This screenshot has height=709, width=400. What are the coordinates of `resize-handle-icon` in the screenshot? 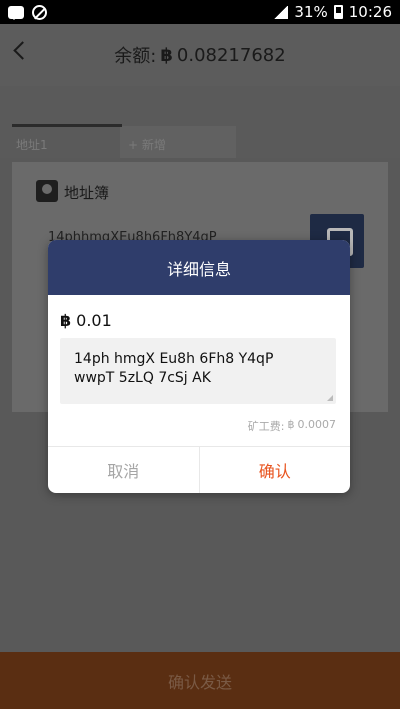 It's located at (330, 398).